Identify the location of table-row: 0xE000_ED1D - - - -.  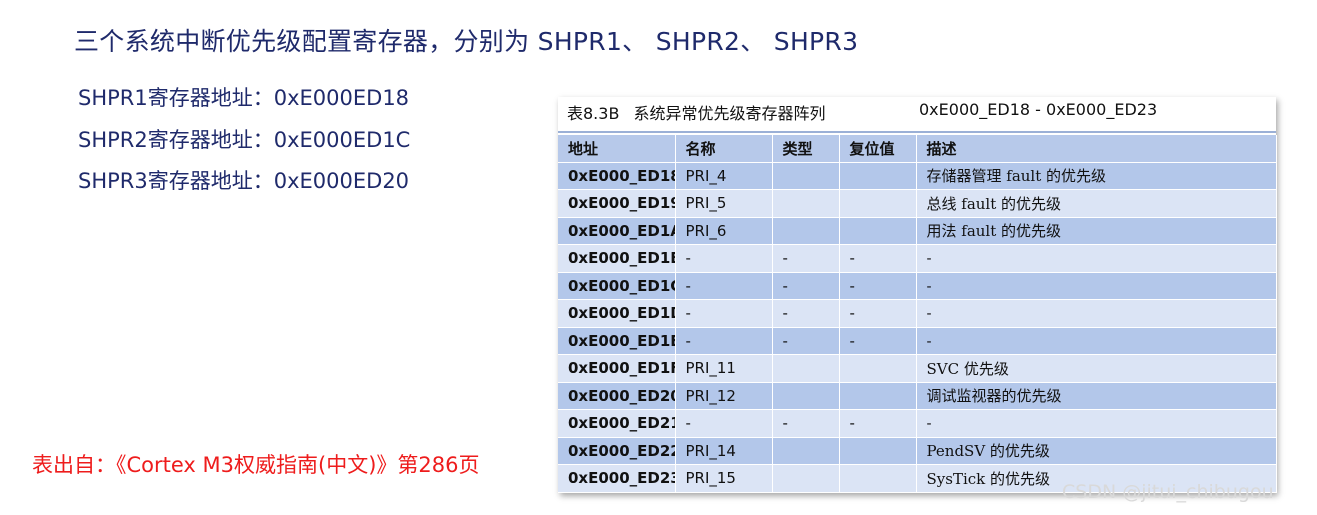
(917, 313).